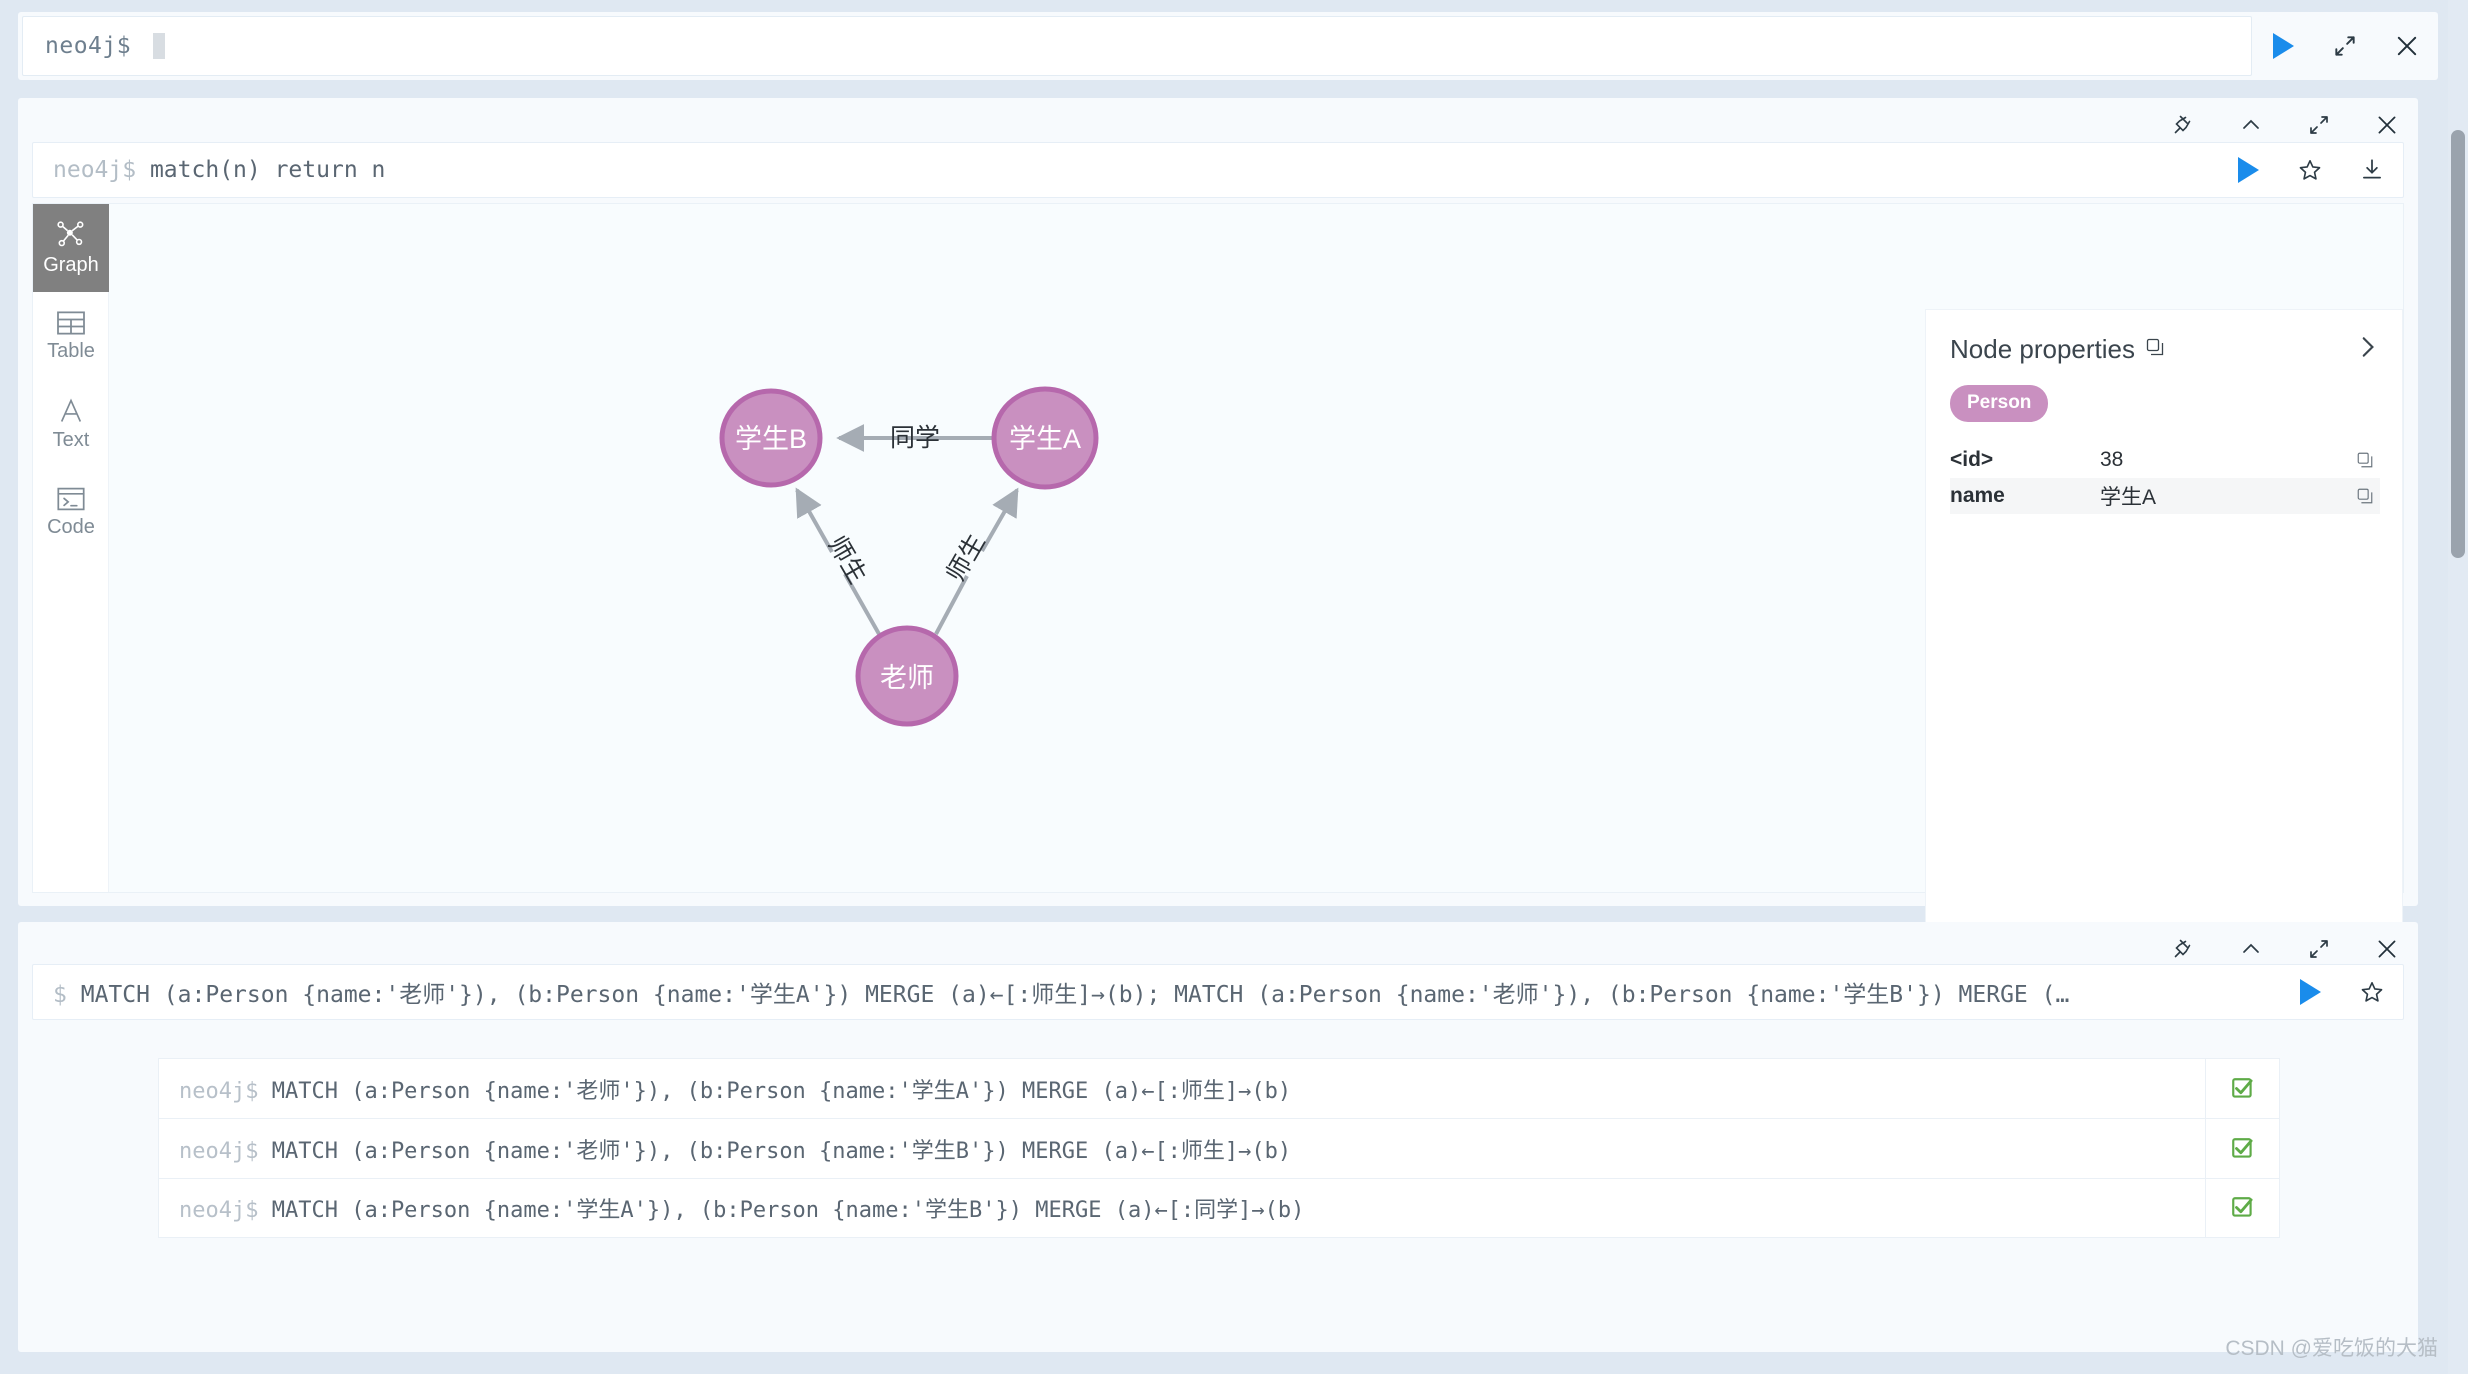 This screenshot has height=1374, width=2468. I want to click on relationship-shisheng-b: 师生, so click(838, 561).